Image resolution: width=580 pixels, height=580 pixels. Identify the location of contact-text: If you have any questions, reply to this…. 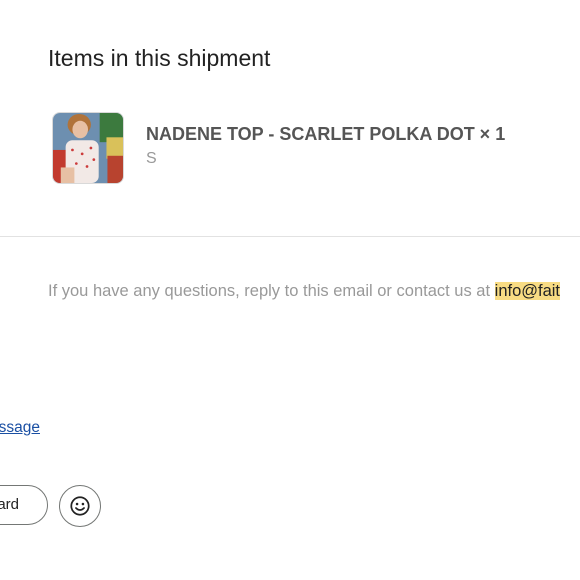
(271, 291).